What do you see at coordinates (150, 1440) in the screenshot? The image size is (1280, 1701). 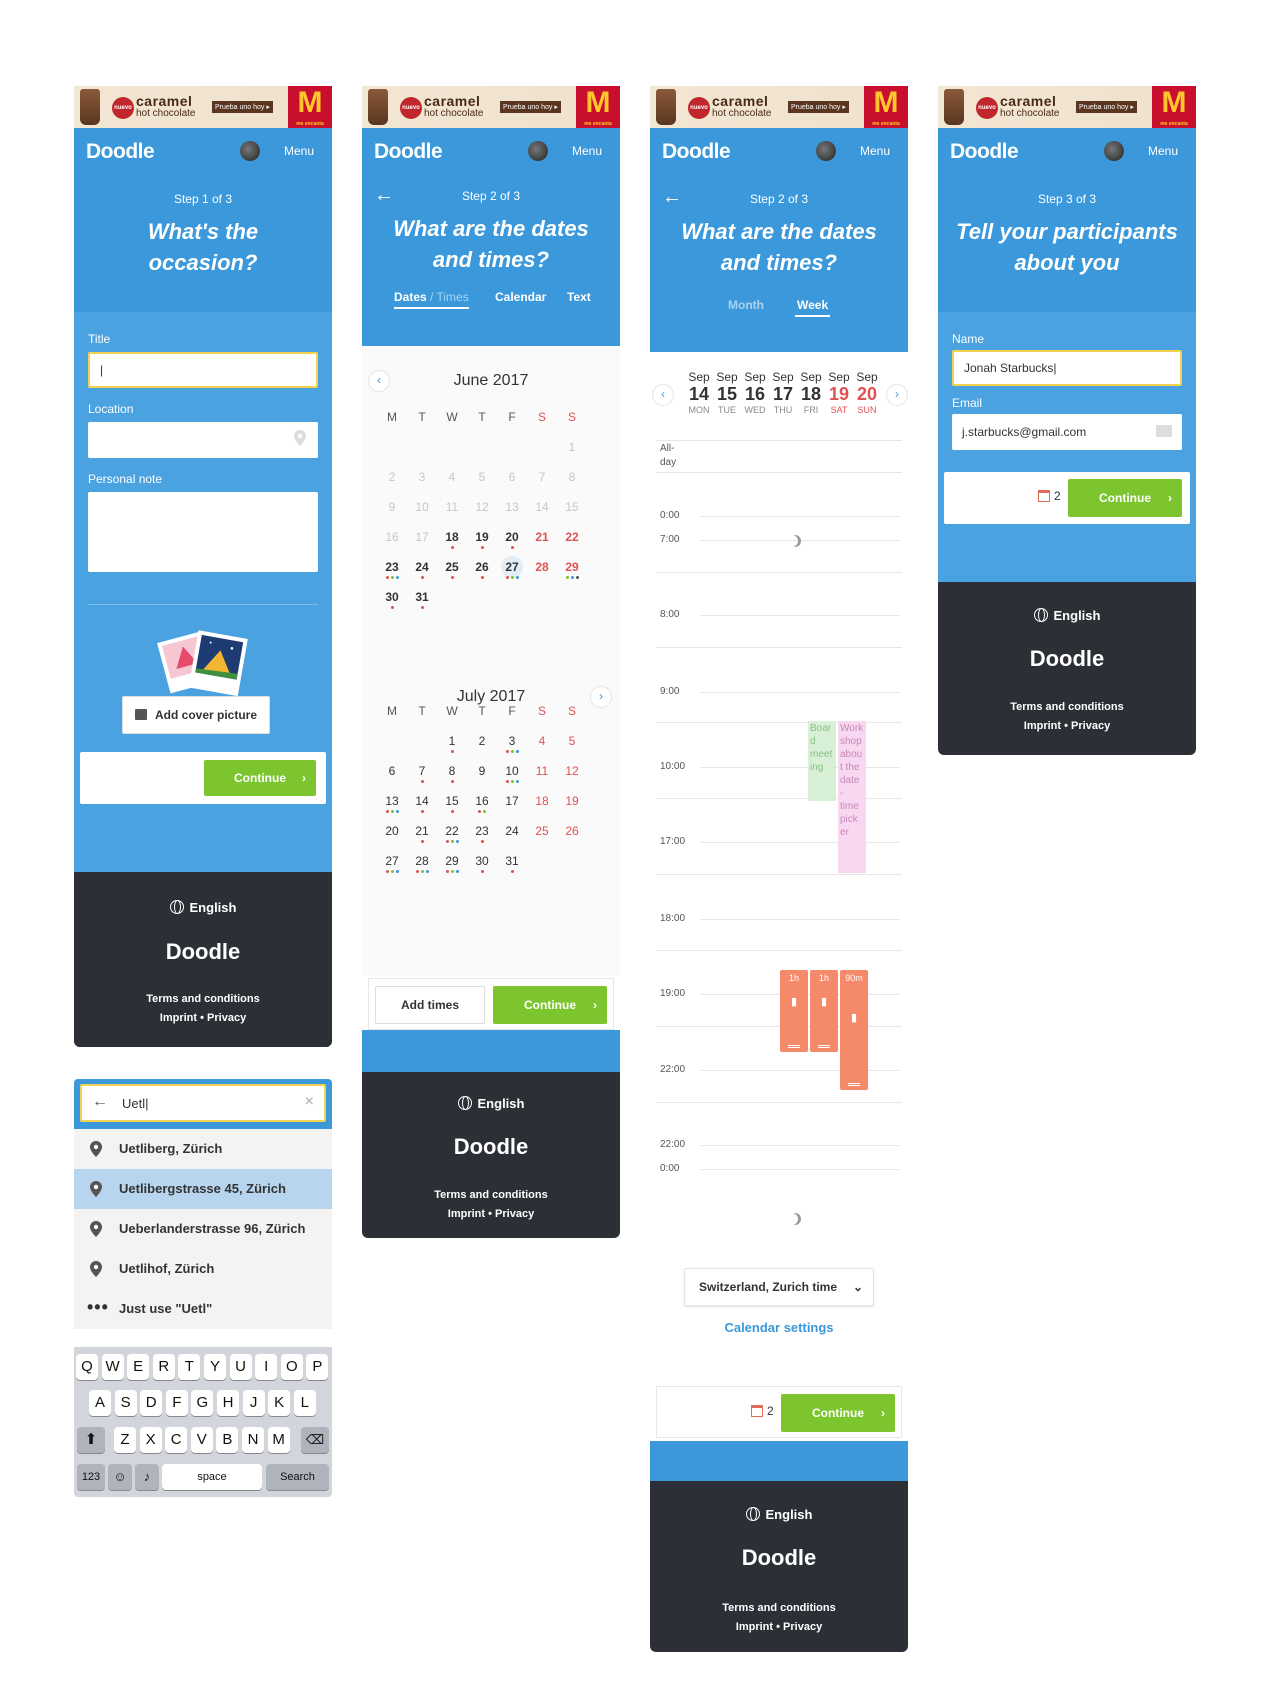 I see `key-x: X` at bounding box center [150, 1440].